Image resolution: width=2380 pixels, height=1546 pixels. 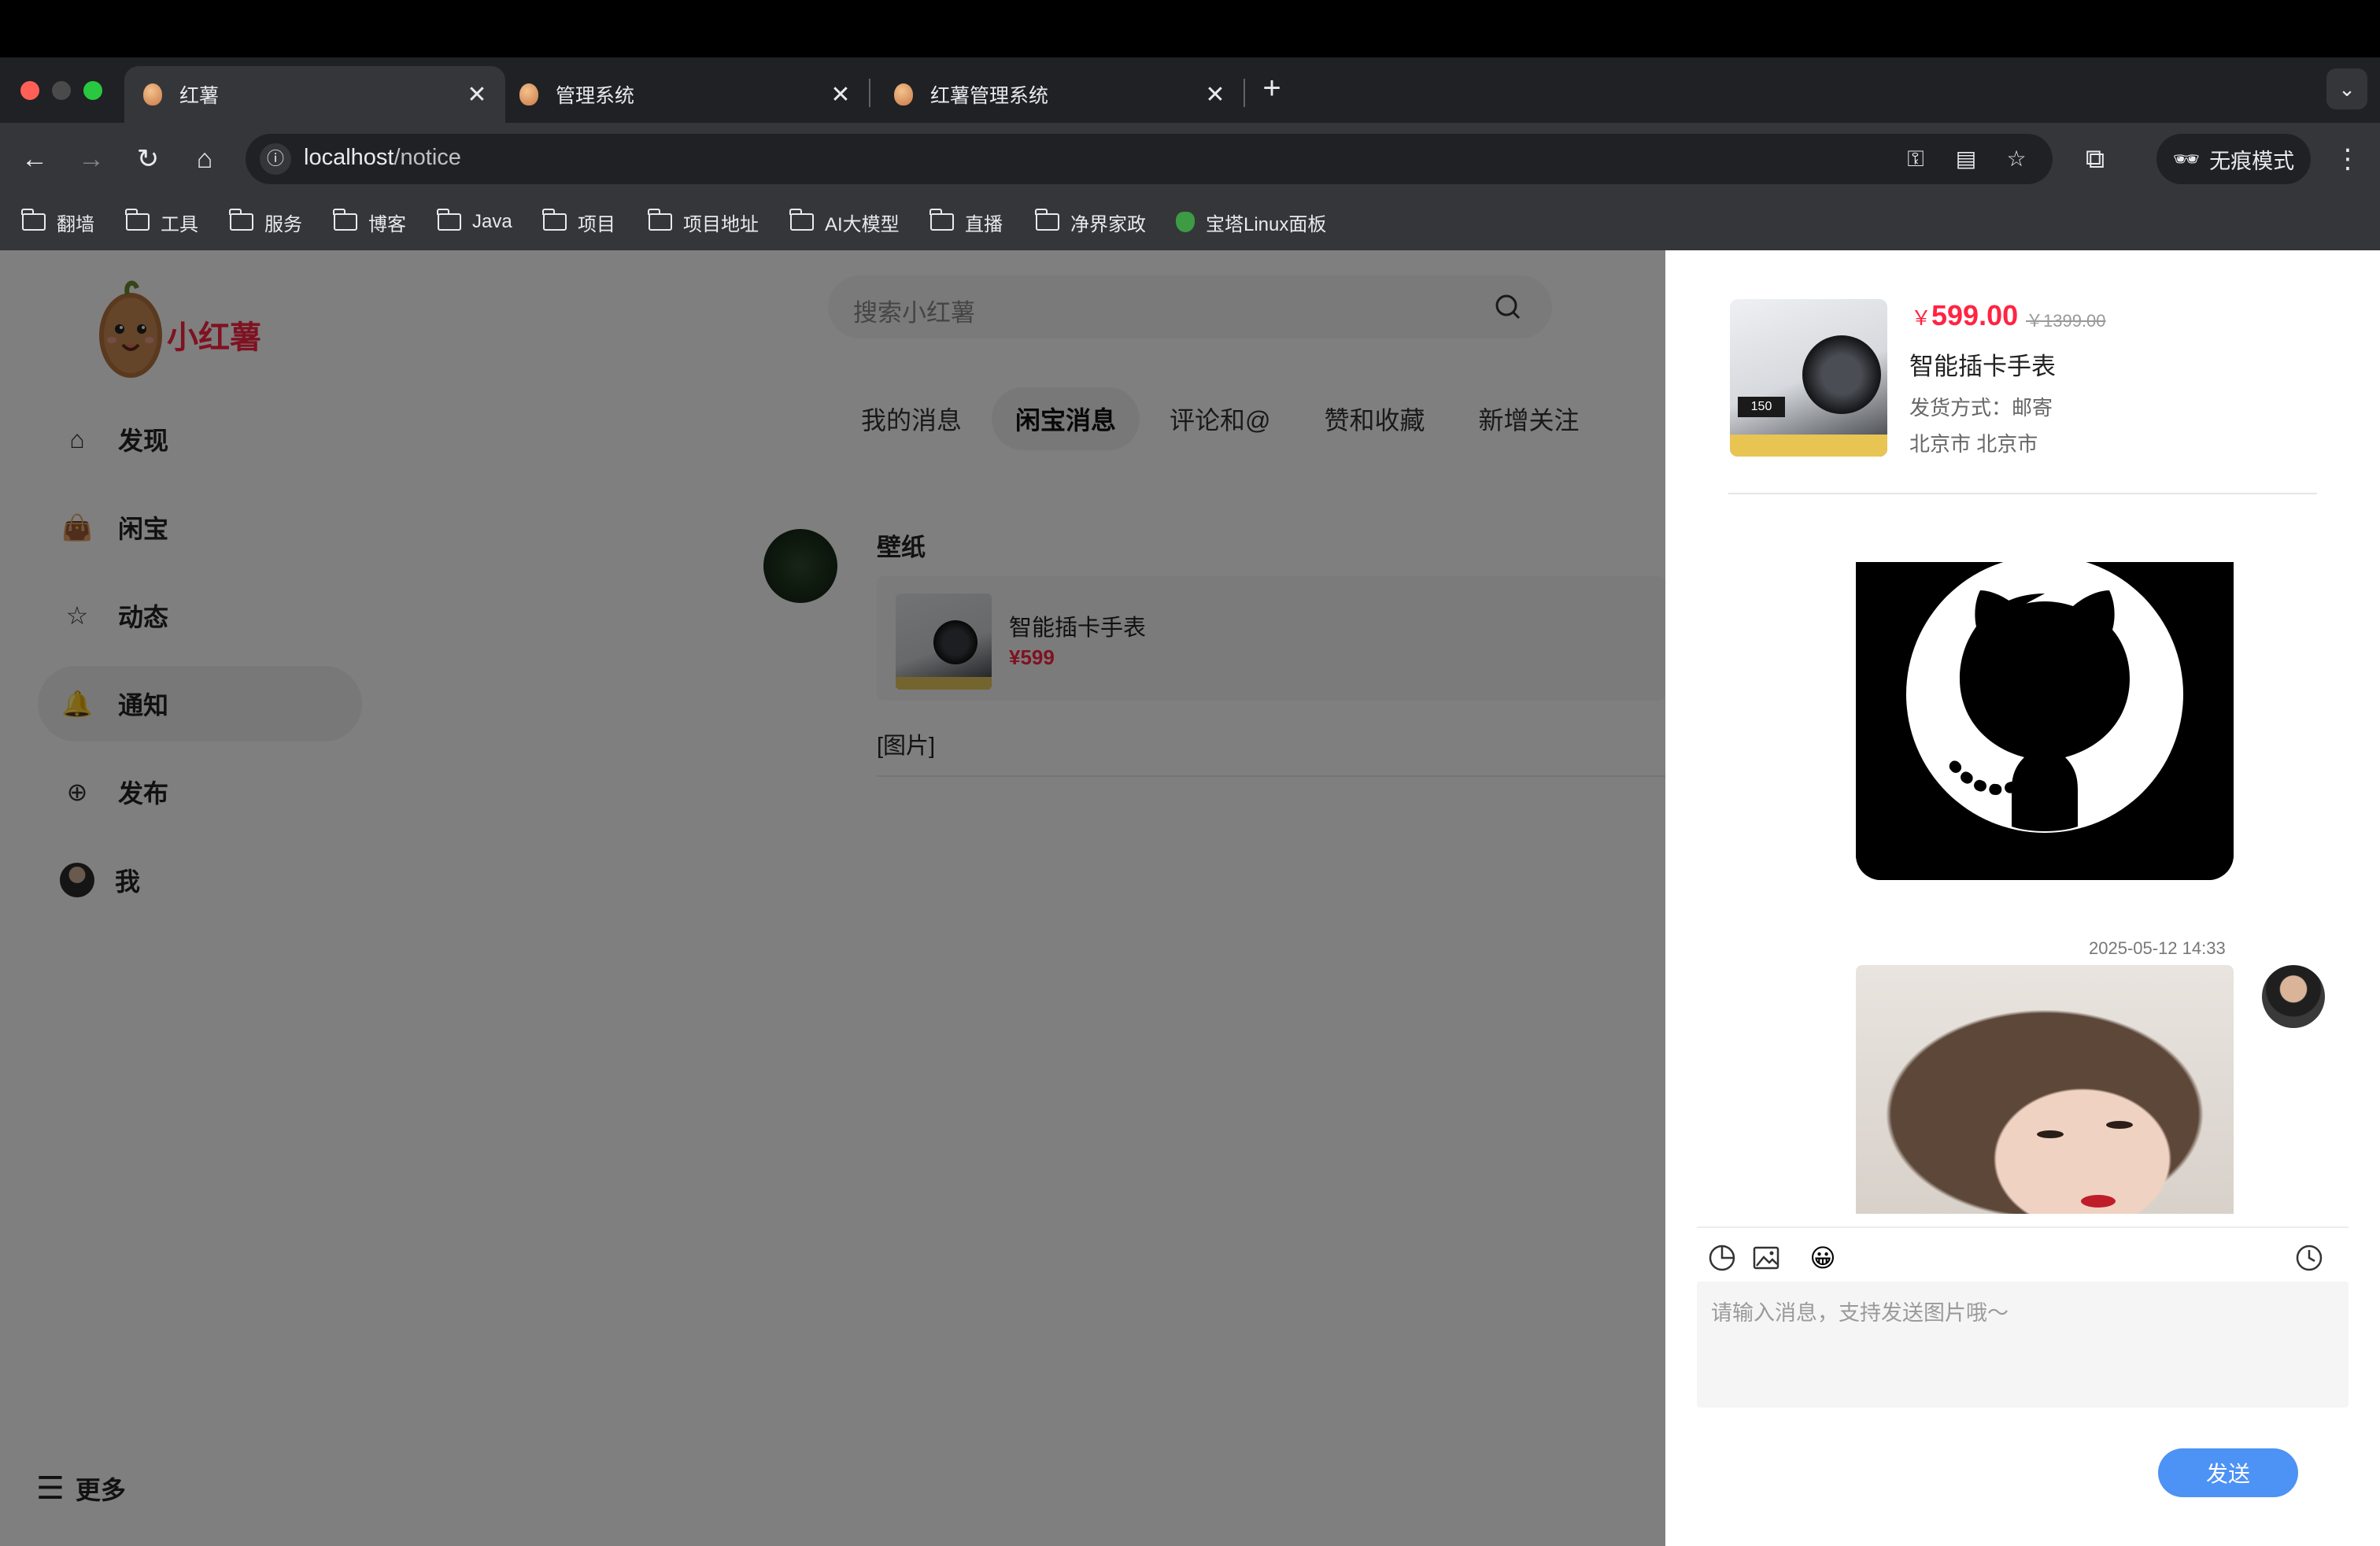 What do you see at coordinates (200, 615) in the screenshot?
I see `nav-feed: ☆ 动态` at bounding box center [200, 615].